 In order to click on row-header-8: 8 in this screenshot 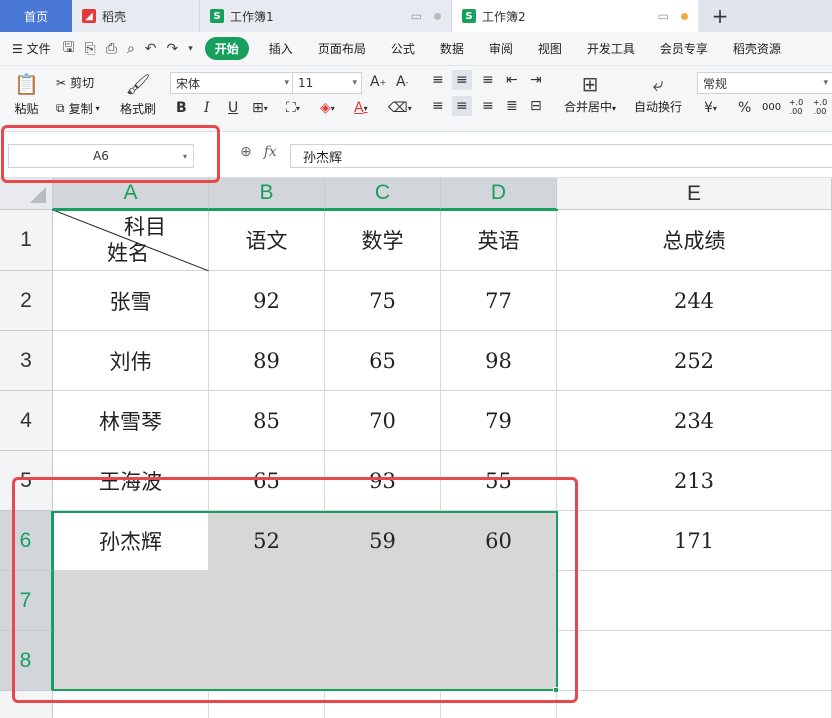, I will do `click(26, 661)`.